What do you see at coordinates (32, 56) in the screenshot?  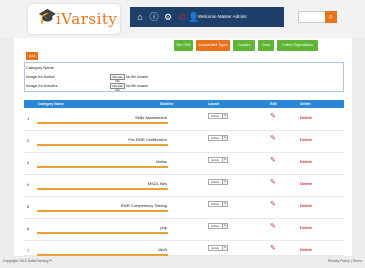 I see `add-button: Add` at bounding box center [32, 56].